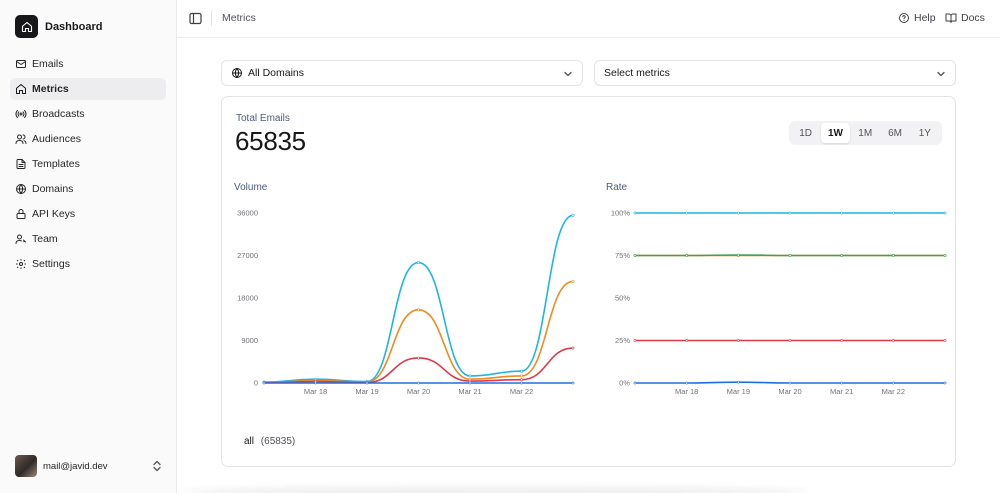 The image size is (1000, 493). Describe the element at coordinates (21, 264) in the screenshot. I see `gear-icon` at that location.